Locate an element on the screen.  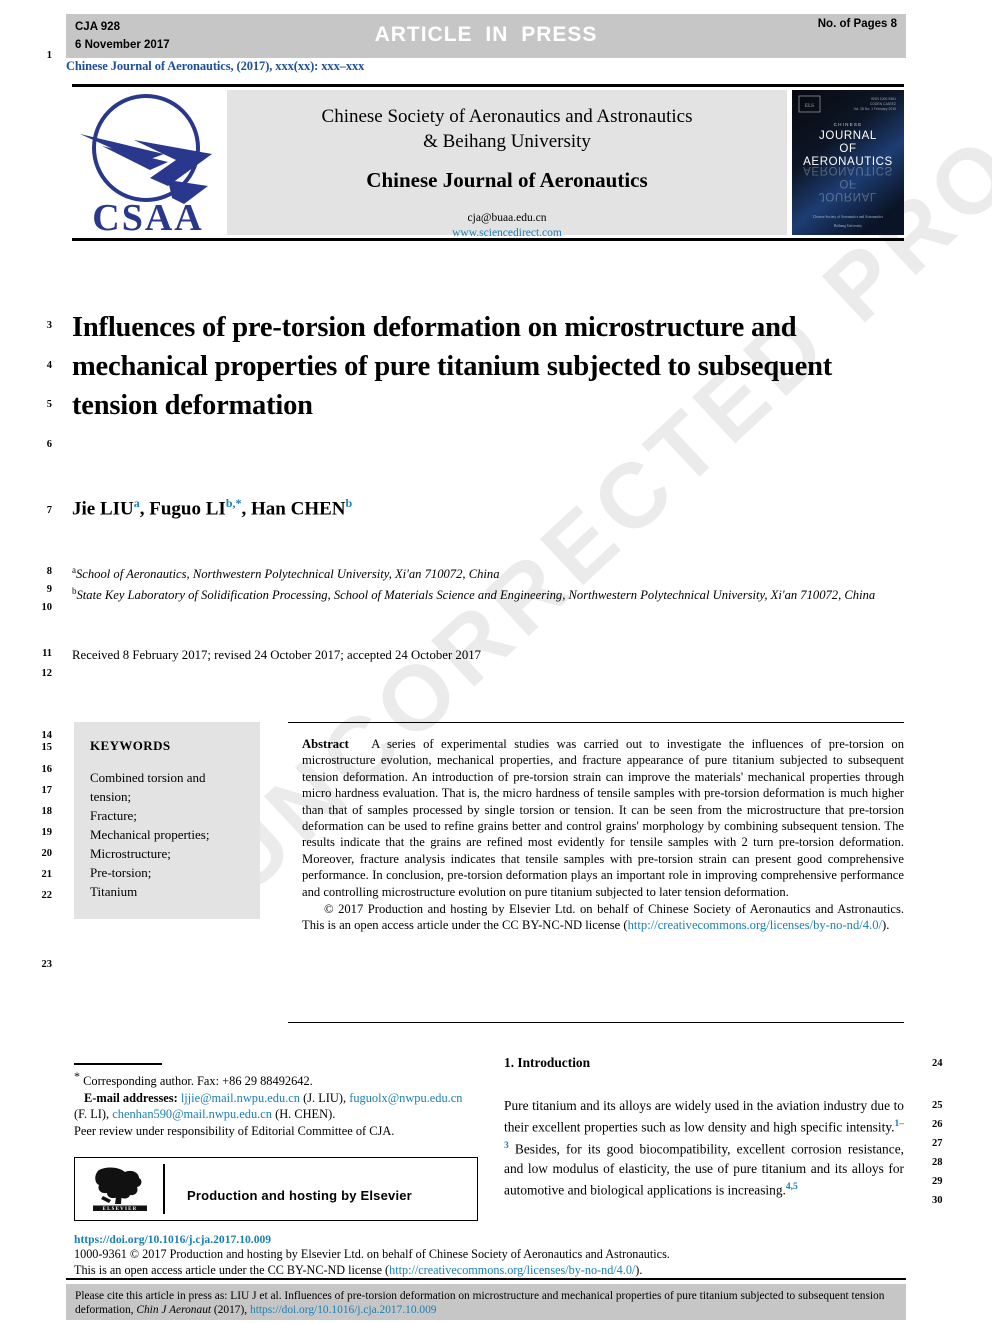
line-number: 11 is located at coordinates (47, 653).